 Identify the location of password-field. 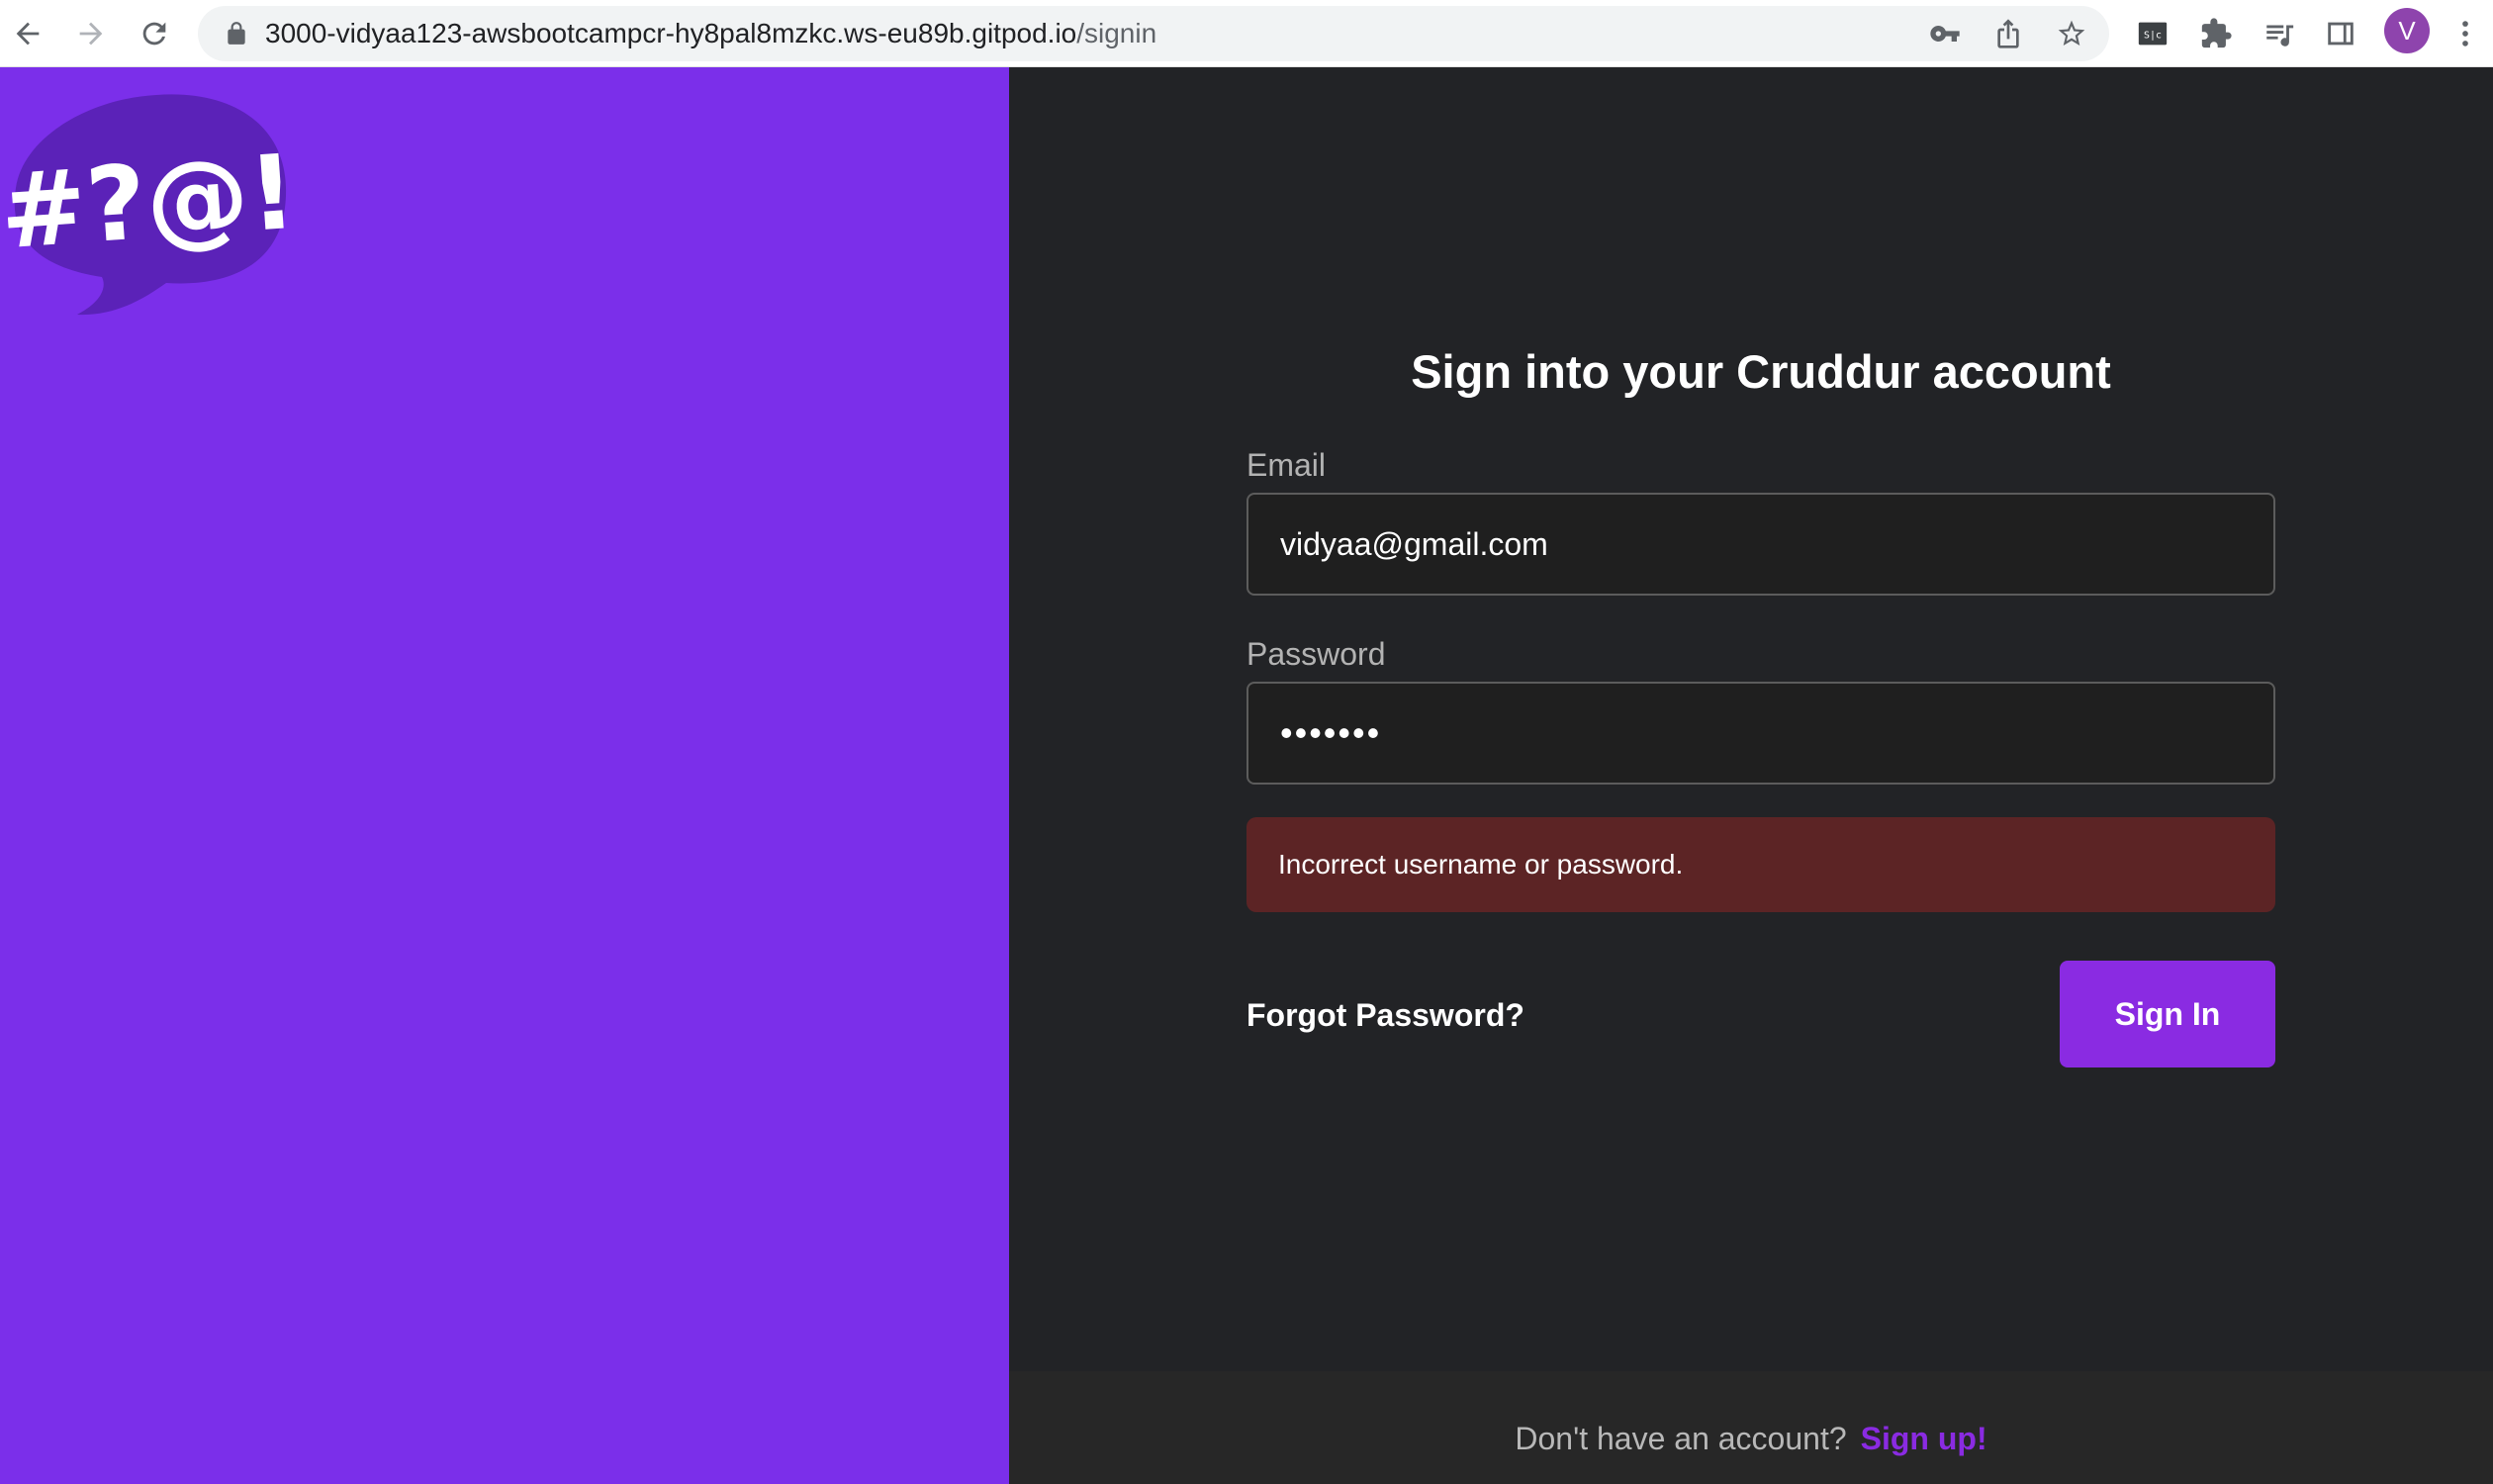
(1760, 733).